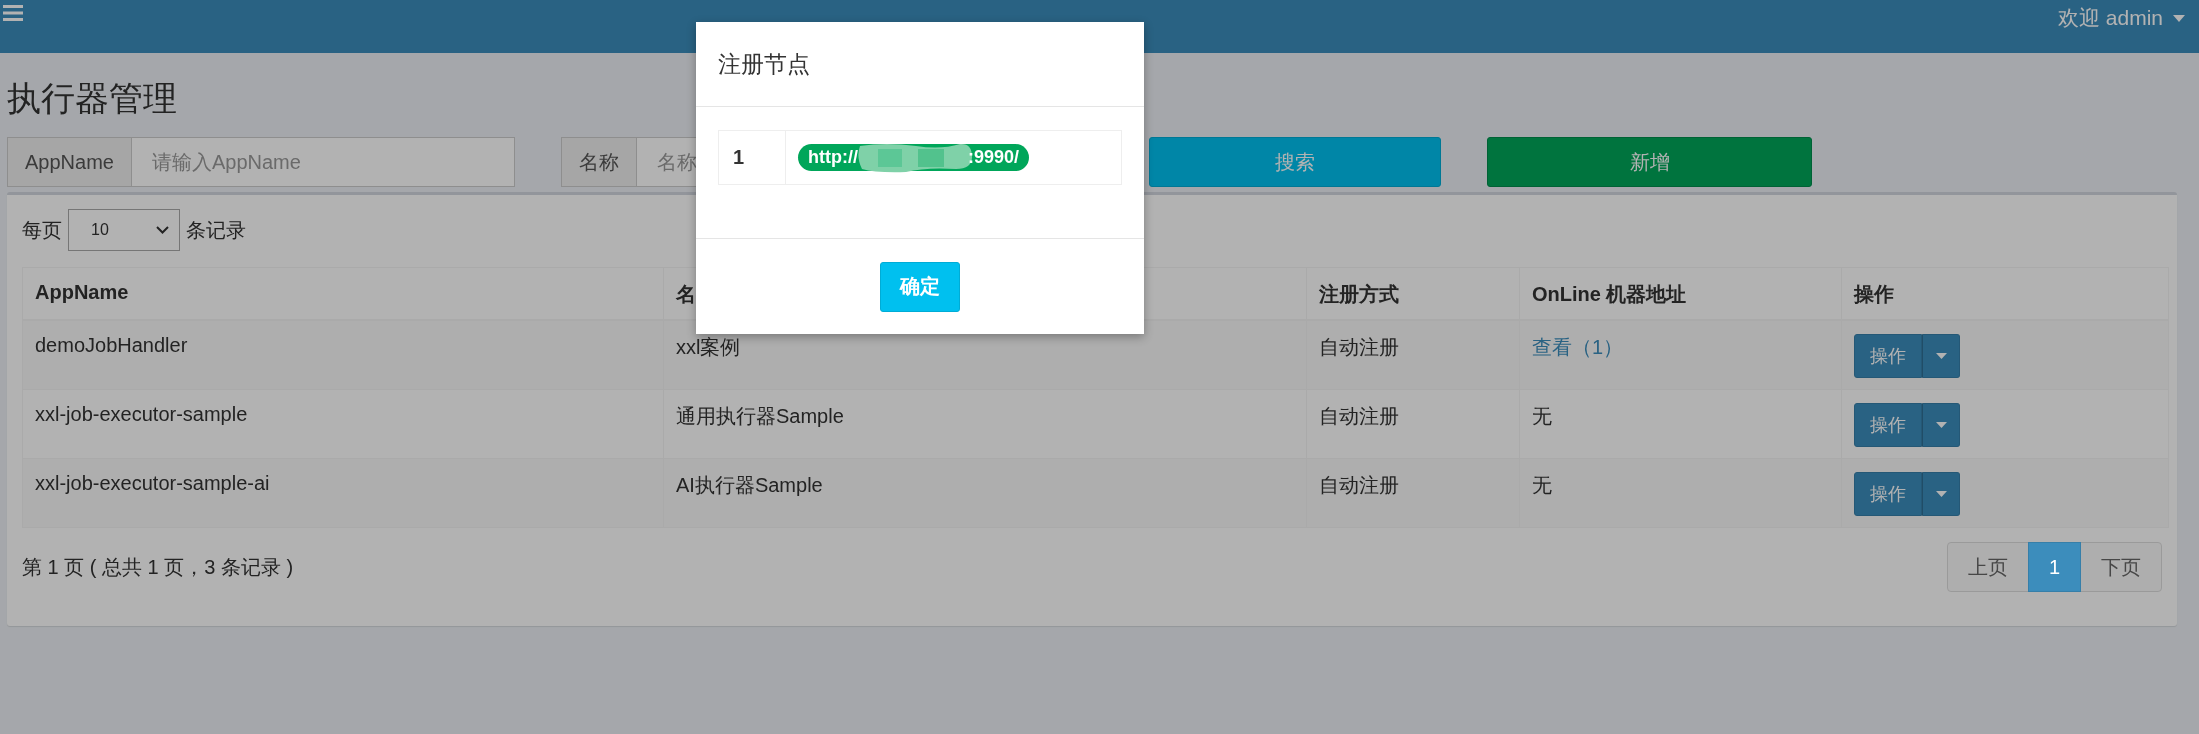 The image size is (2199, 734). Describe the element at coordinates (1649, 162) in the screenshot. I see `add-button: 新增` at that location.